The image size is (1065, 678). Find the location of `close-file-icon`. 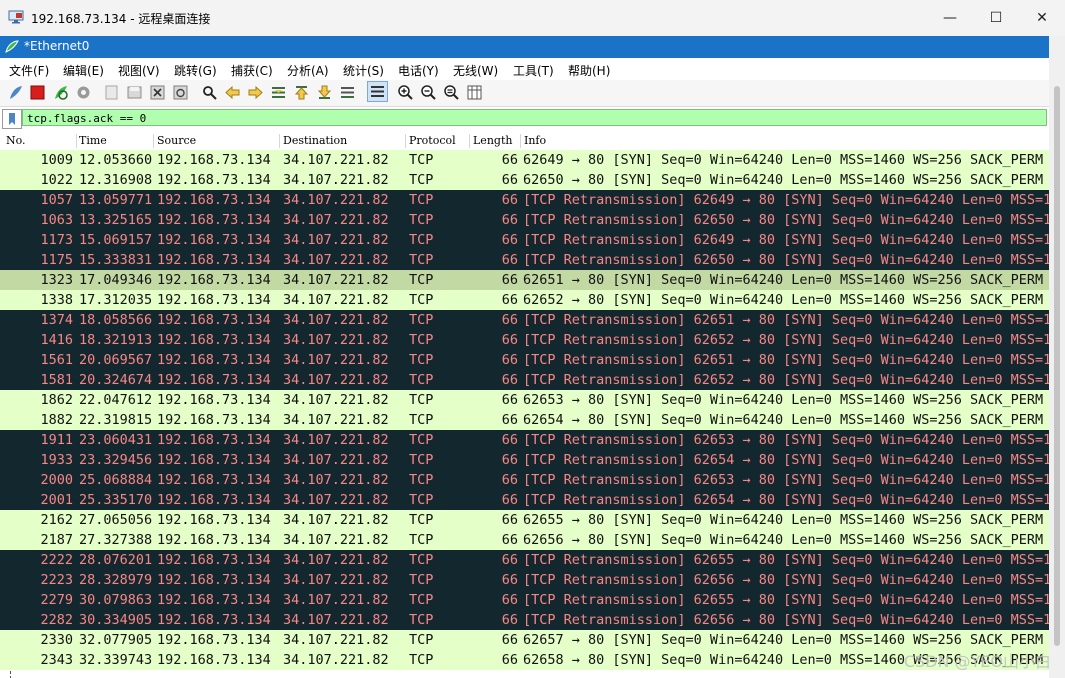

close-file-icon is located at coordinates (157, 92).